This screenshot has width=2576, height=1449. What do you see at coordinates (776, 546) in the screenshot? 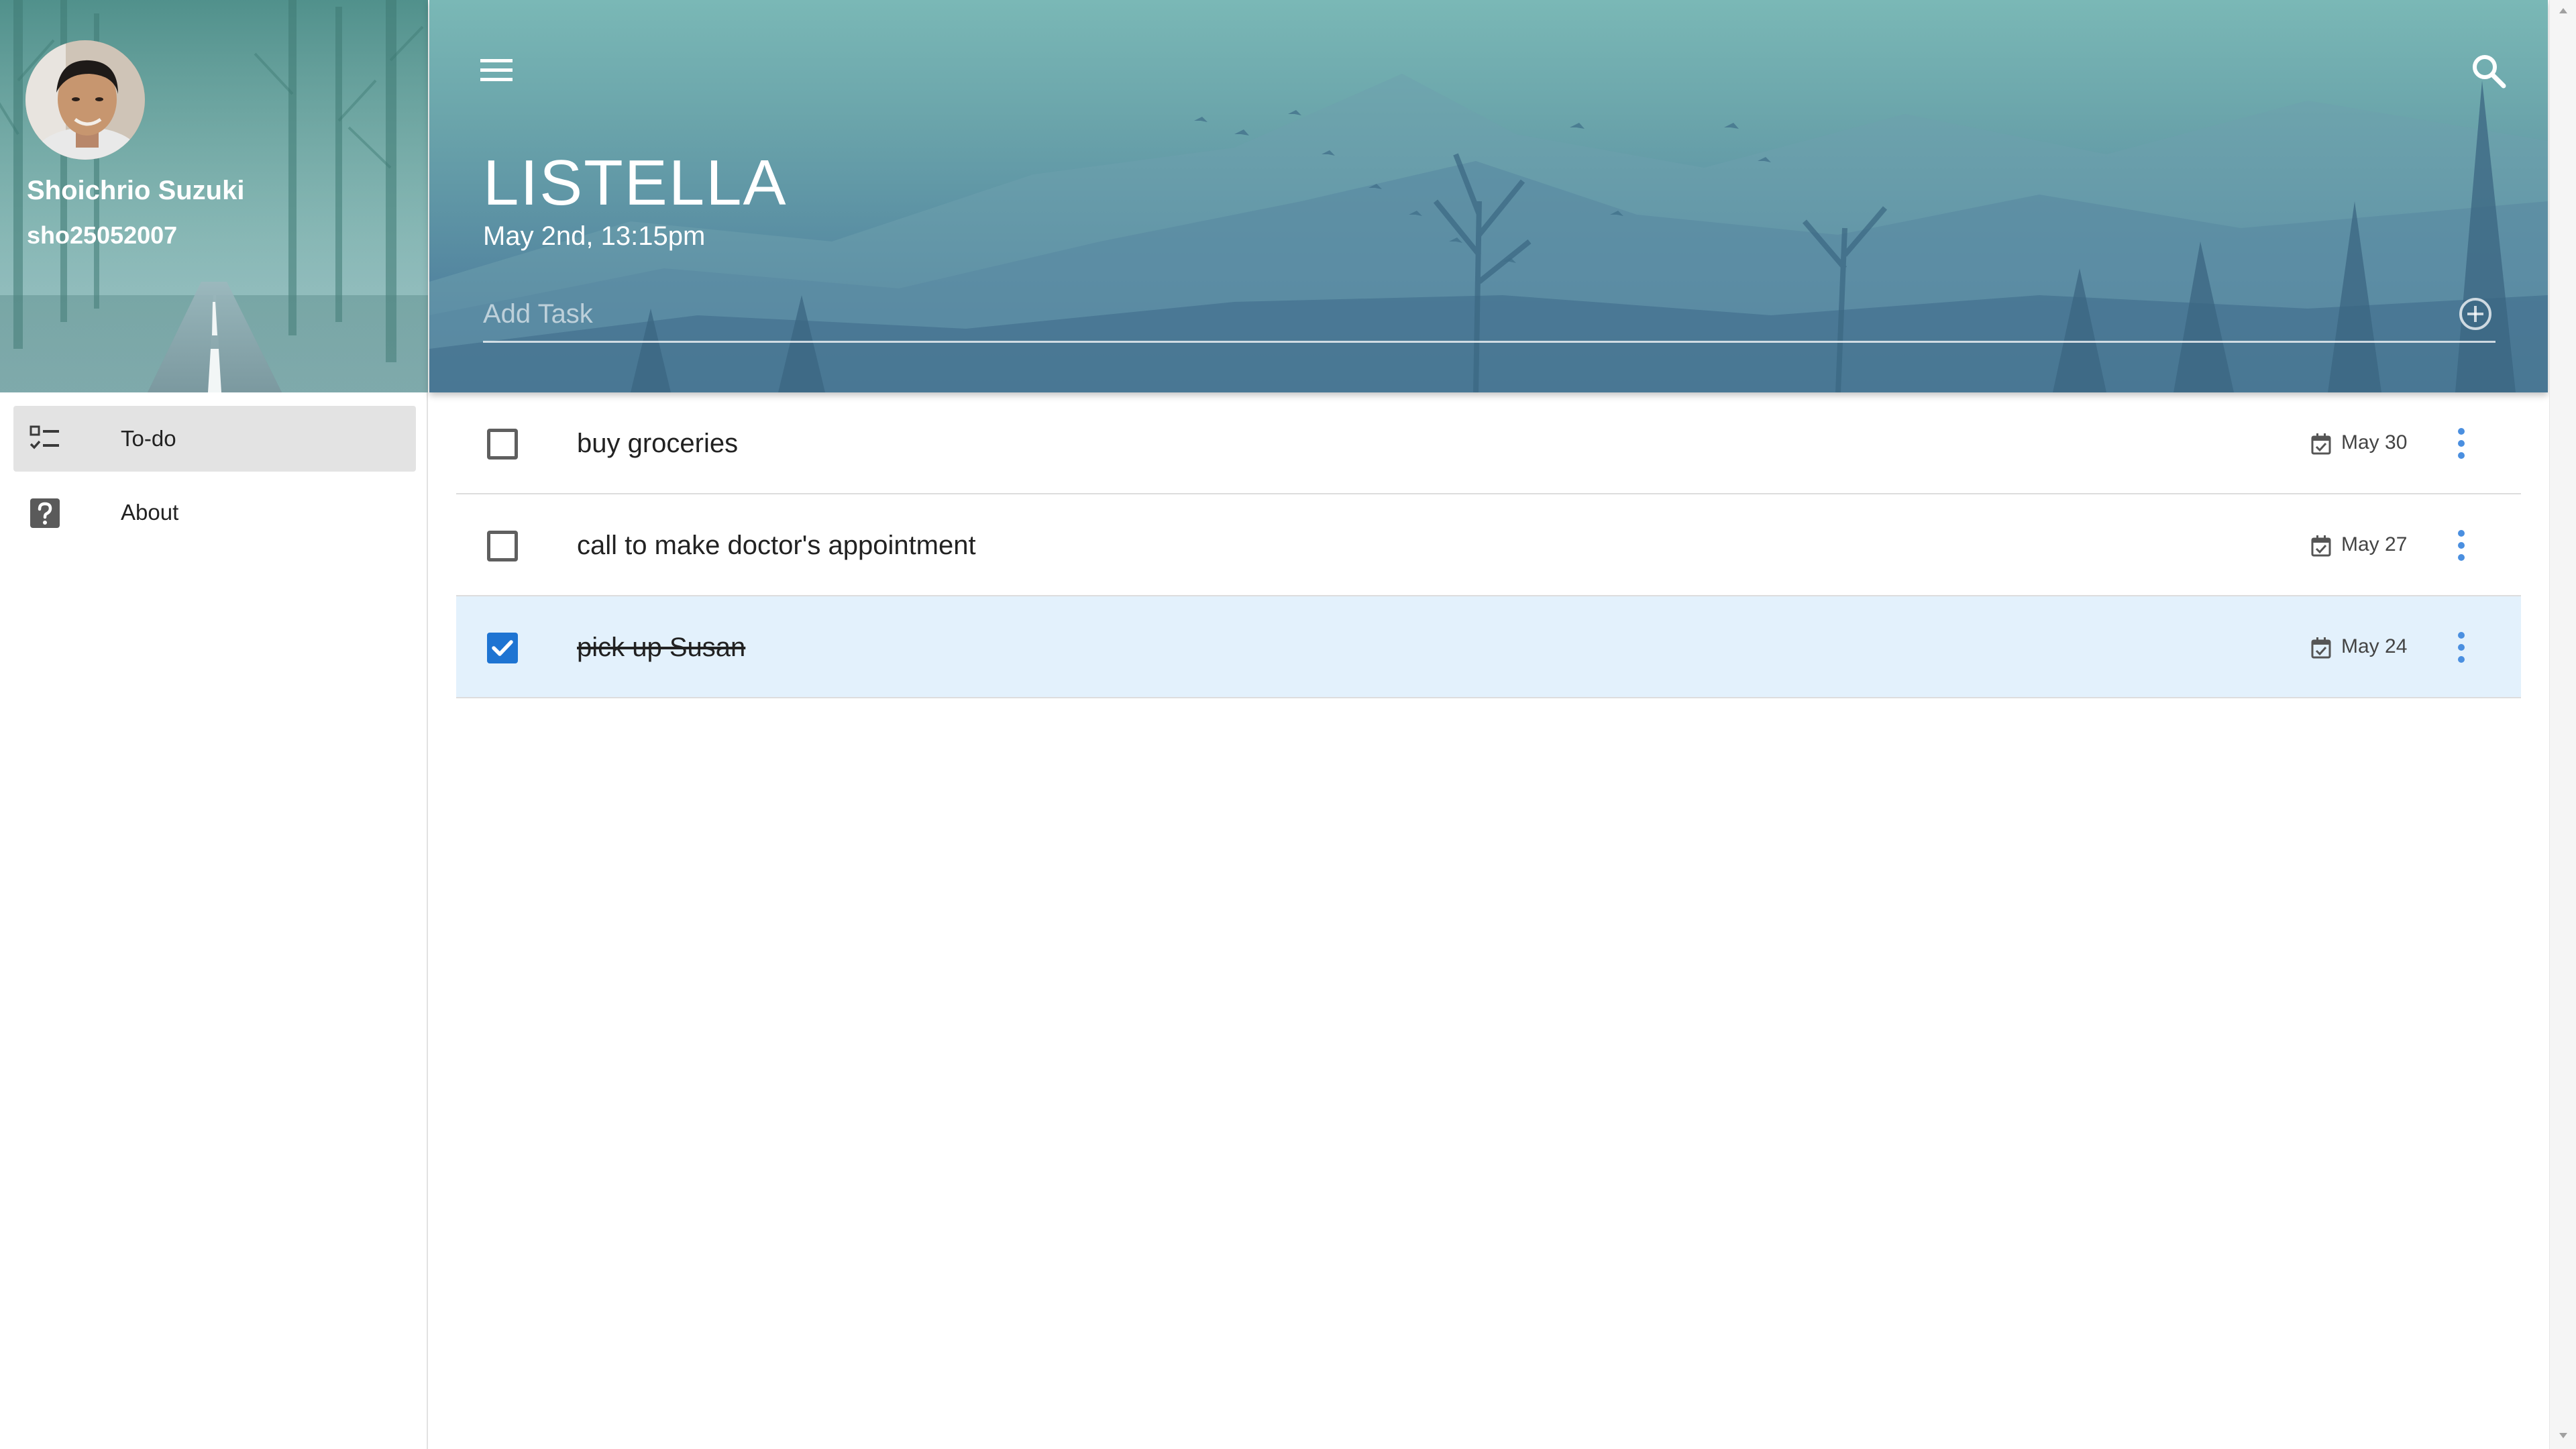
I see `task-text: call to make doctor's appointment` at bounding box center [776, 546].